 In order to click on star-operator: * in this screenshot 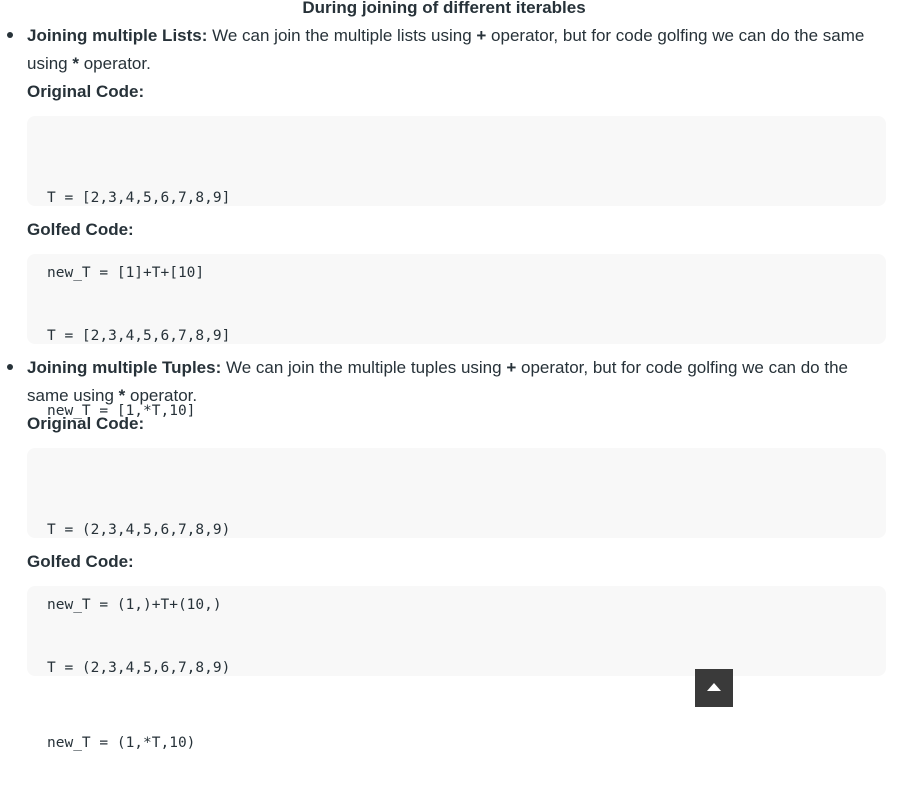, I will do `click(75, 63)`.